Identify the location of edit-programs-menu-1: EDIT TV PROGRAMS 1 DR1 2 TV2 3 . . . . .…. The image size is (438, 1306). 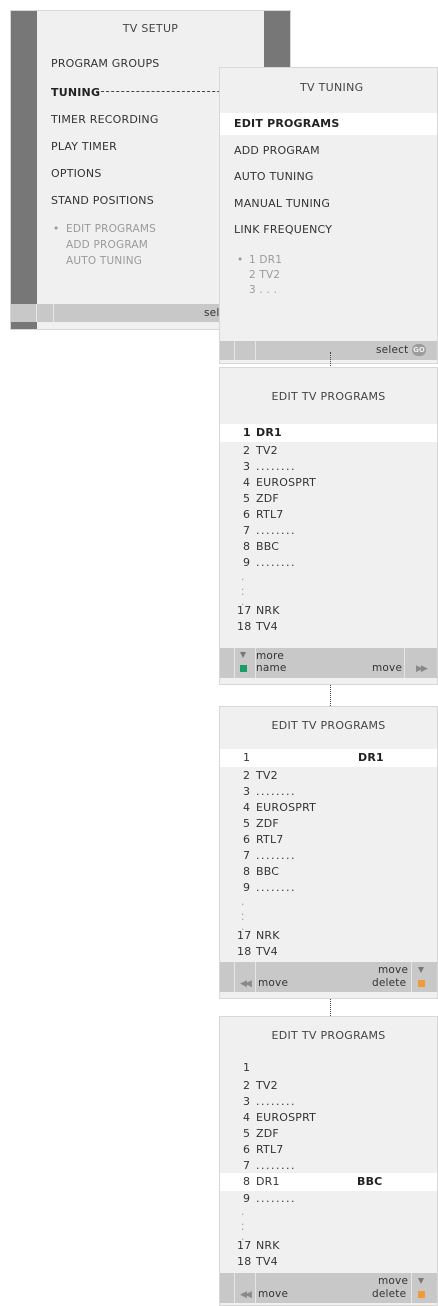
(328, 526).